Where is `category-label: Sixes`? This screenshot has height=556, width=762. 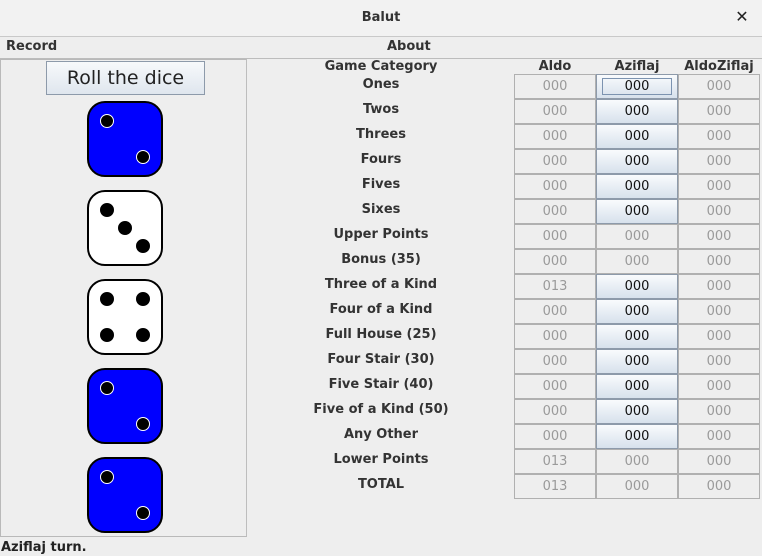
category-label: Sixes is located at coordinates (381, 209).